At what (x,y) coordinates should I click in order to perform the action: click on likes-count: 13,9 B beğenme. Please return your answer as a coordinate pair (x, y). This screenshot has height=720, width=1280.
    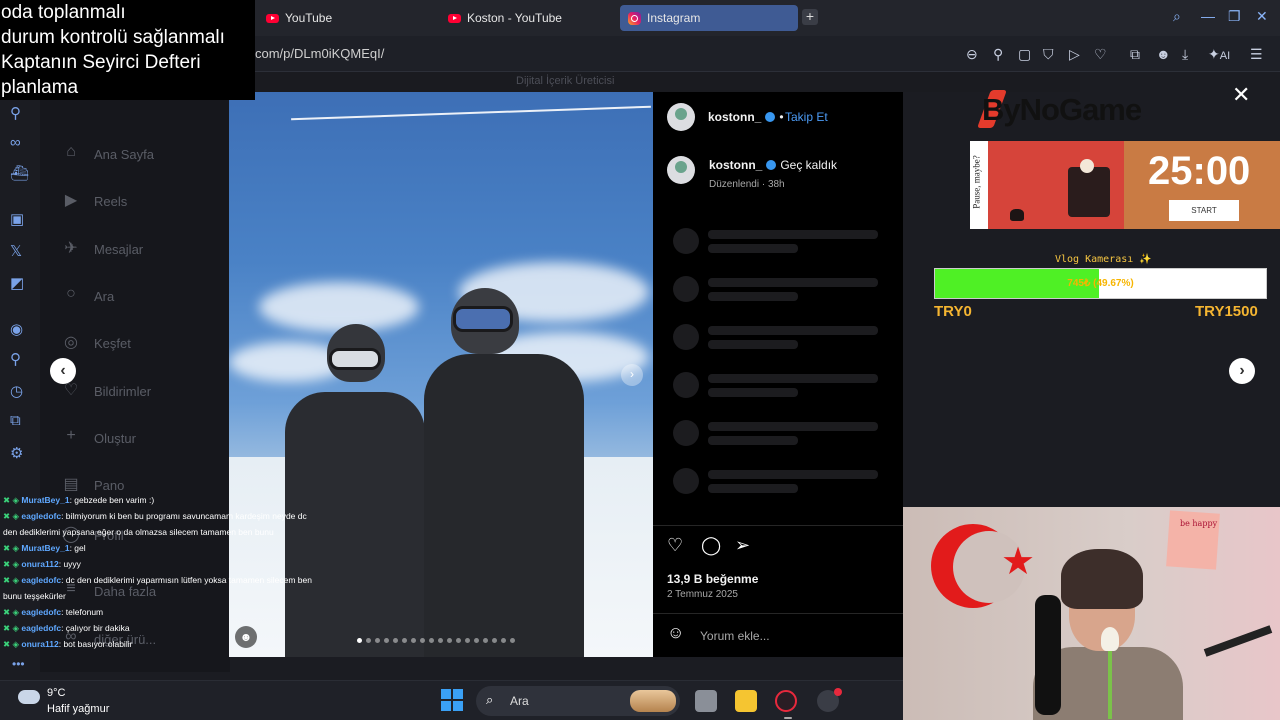
    Looking at the image, I should click on (712, 579).